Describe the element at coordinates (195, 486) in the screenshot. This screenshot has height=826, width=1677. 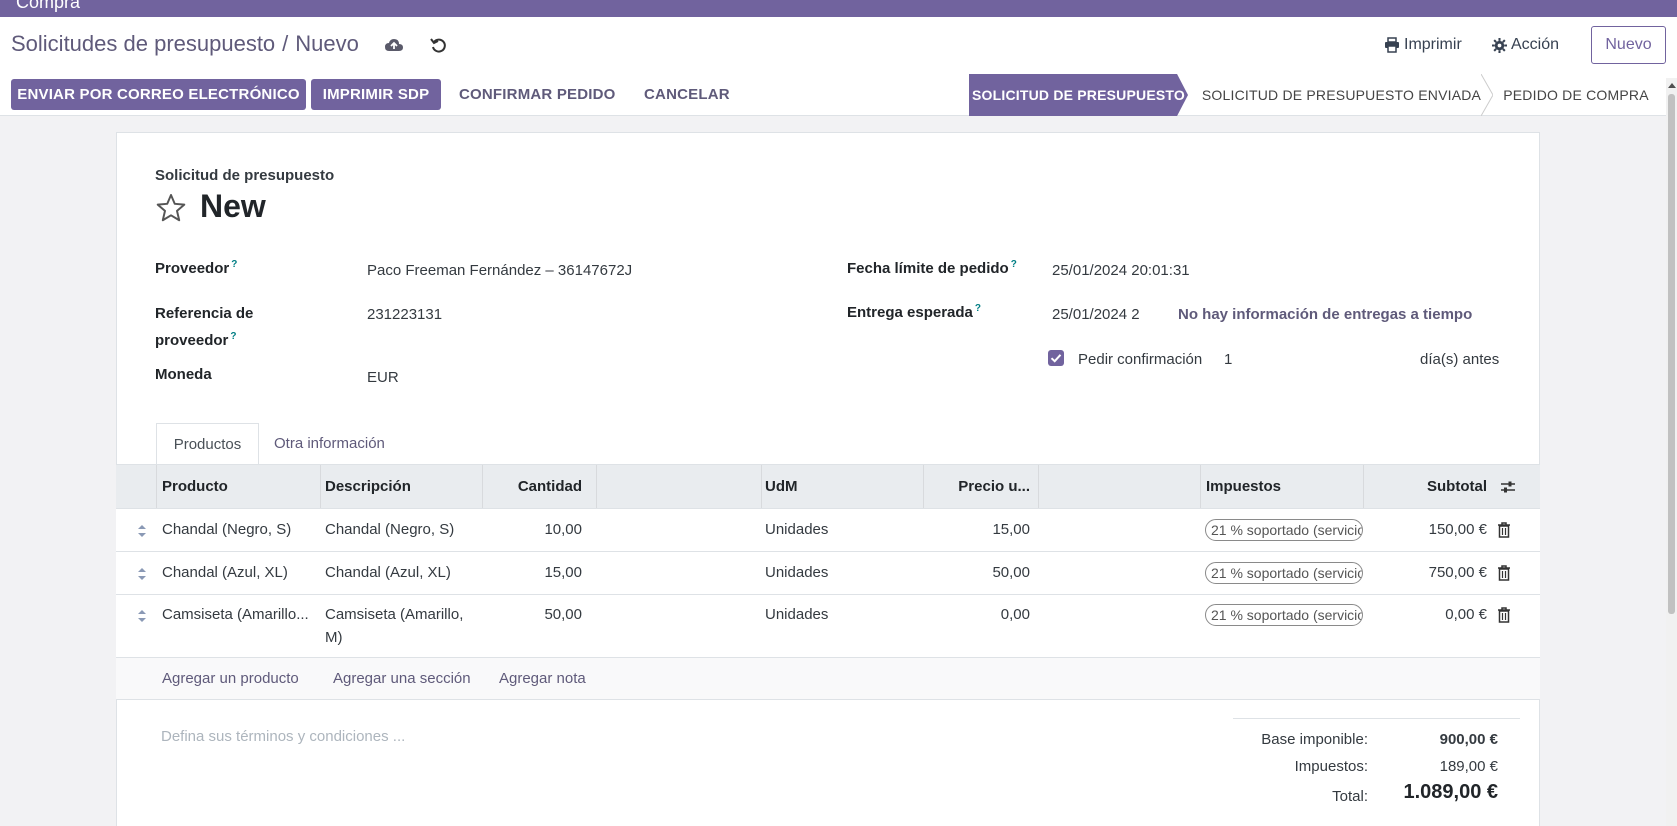
I see `col-product: Producto` at that location.